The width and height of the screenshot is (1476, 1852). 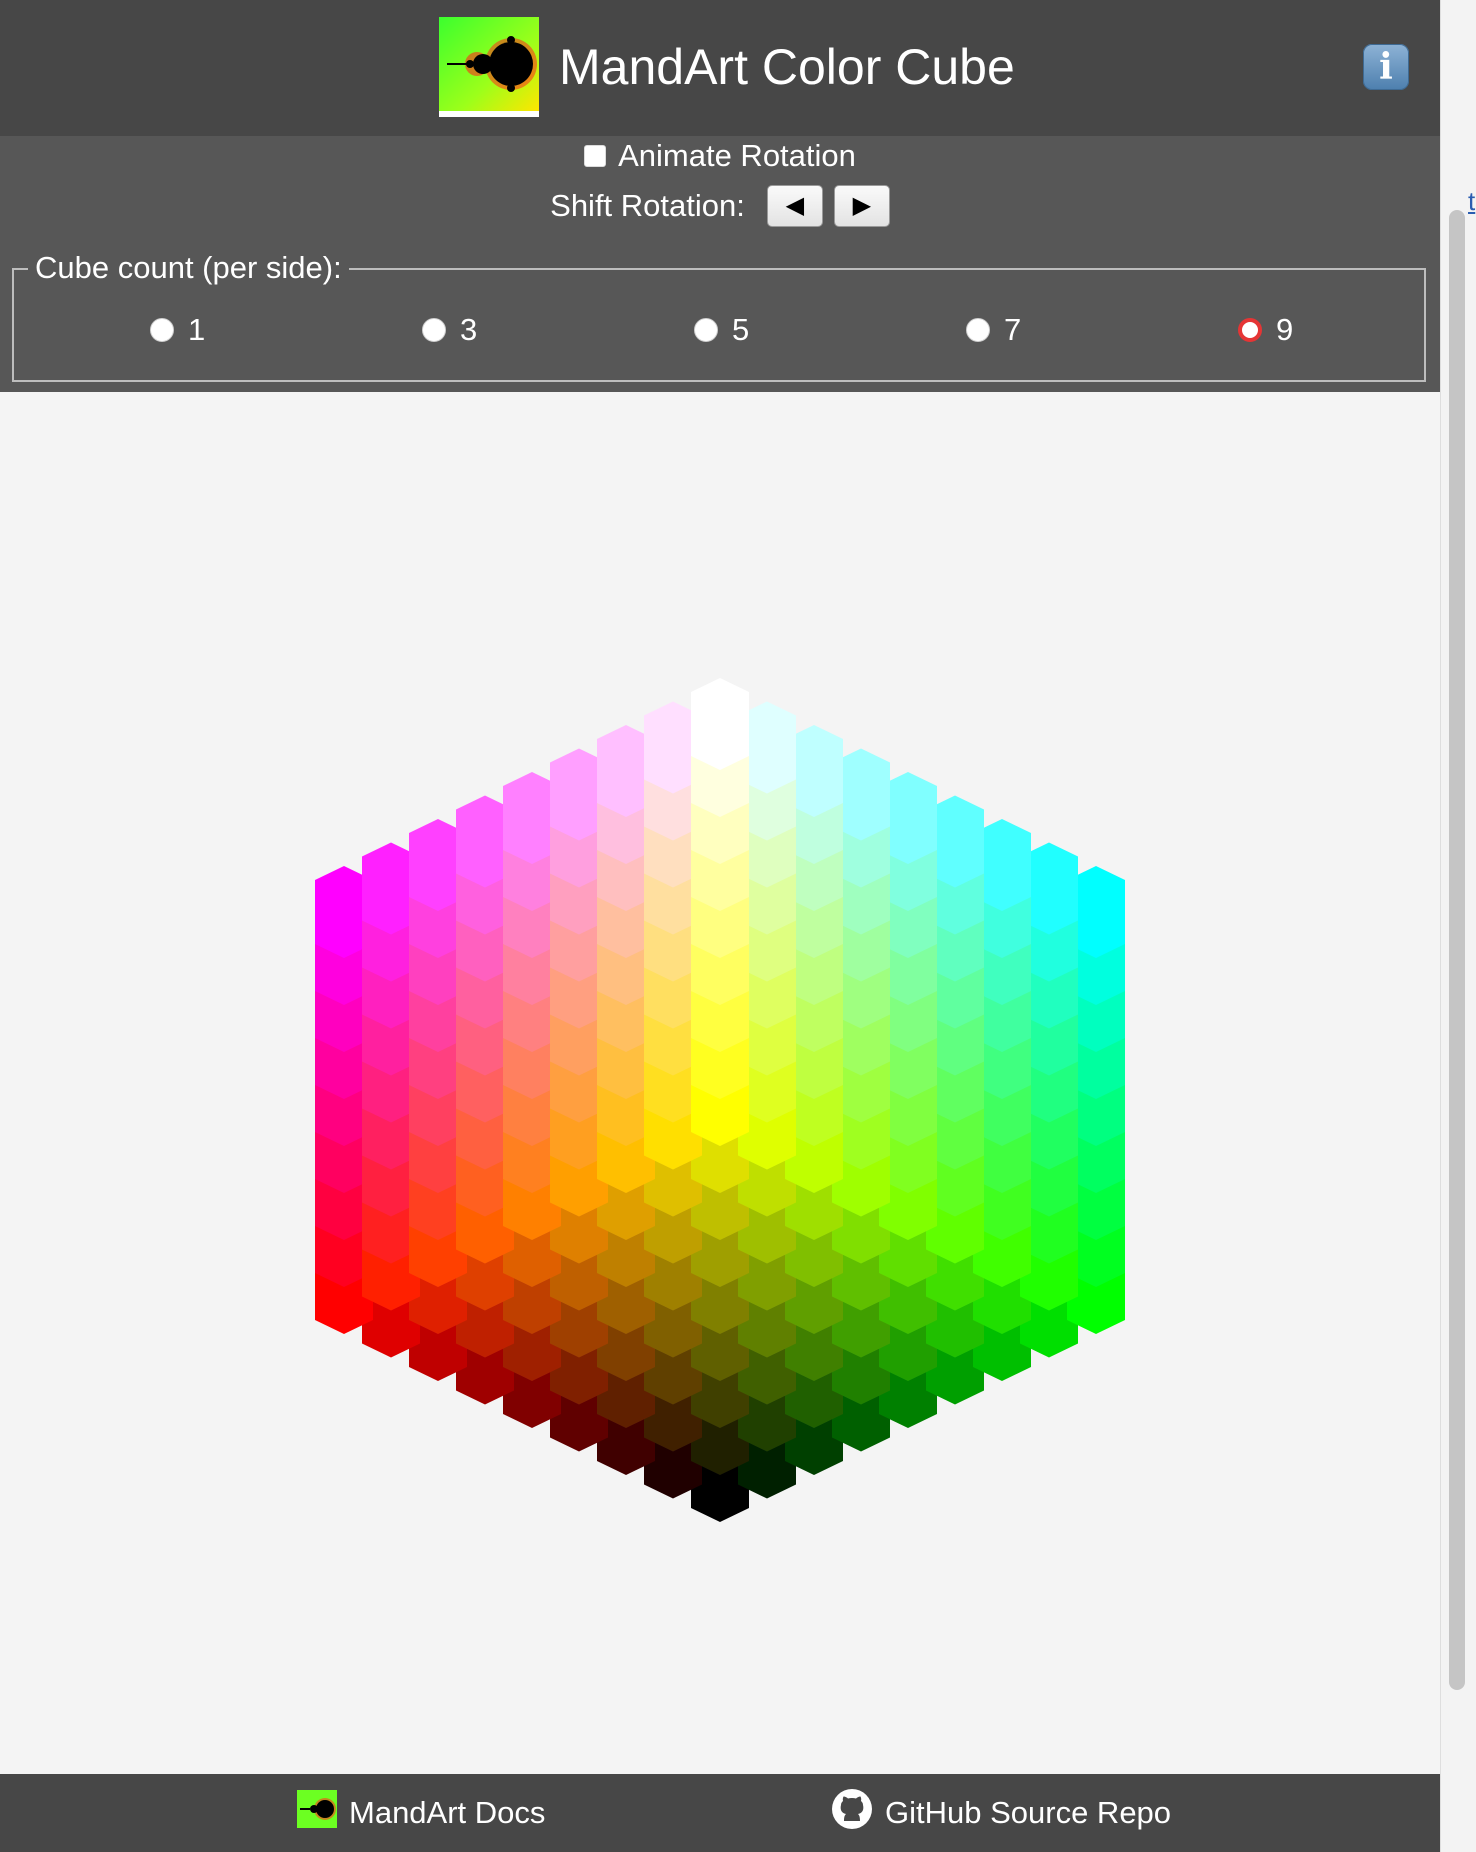 I want to click on radio-button-selected, so click(x=1250, y=330).